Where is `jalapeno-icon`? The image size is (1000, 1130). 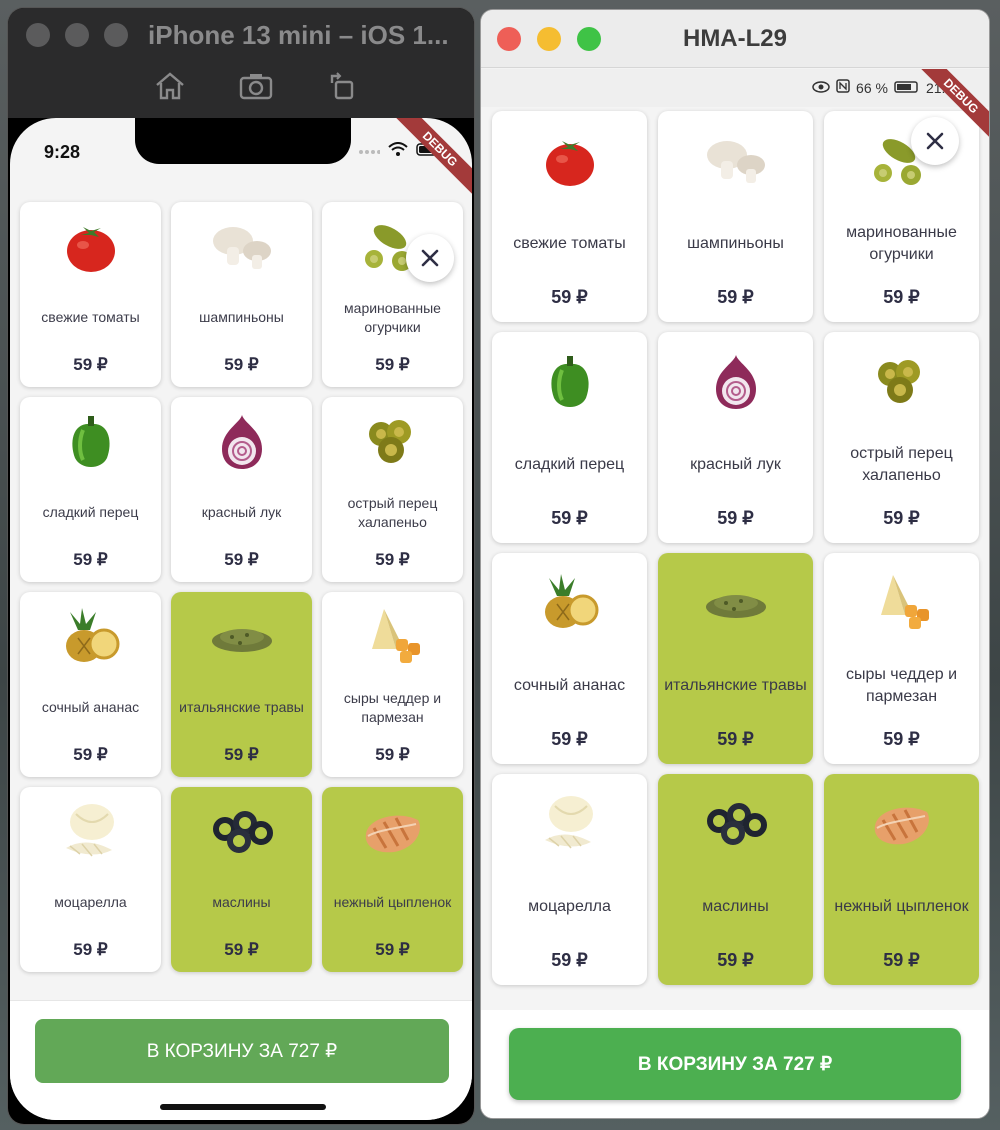 jalapeno-icon is located at coordinates (393, 442).